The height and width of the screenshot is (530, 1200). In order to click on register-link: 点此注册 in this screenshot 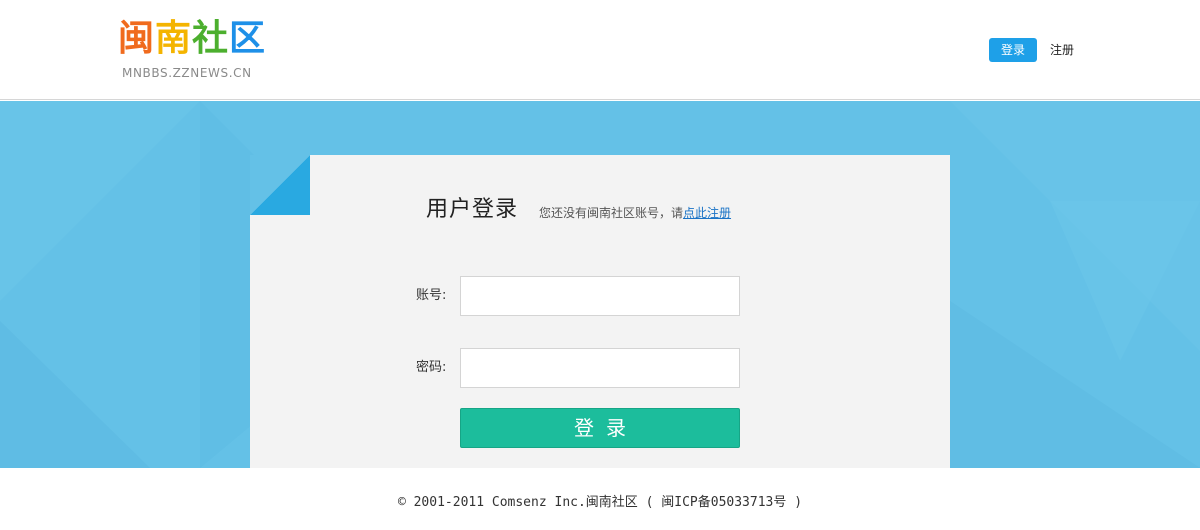, I will do `click(707, 213)`.